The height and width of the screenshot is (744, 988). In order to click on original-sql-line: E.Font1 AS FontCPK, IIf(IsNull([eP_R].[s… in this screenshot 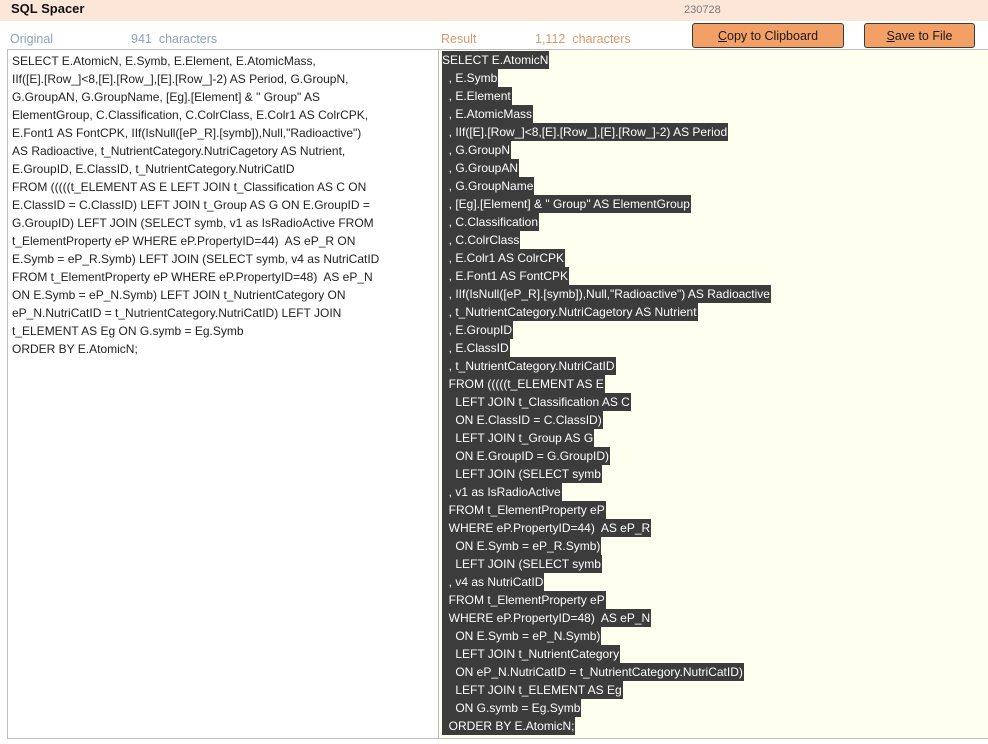, I will do `click(187, 133)`.